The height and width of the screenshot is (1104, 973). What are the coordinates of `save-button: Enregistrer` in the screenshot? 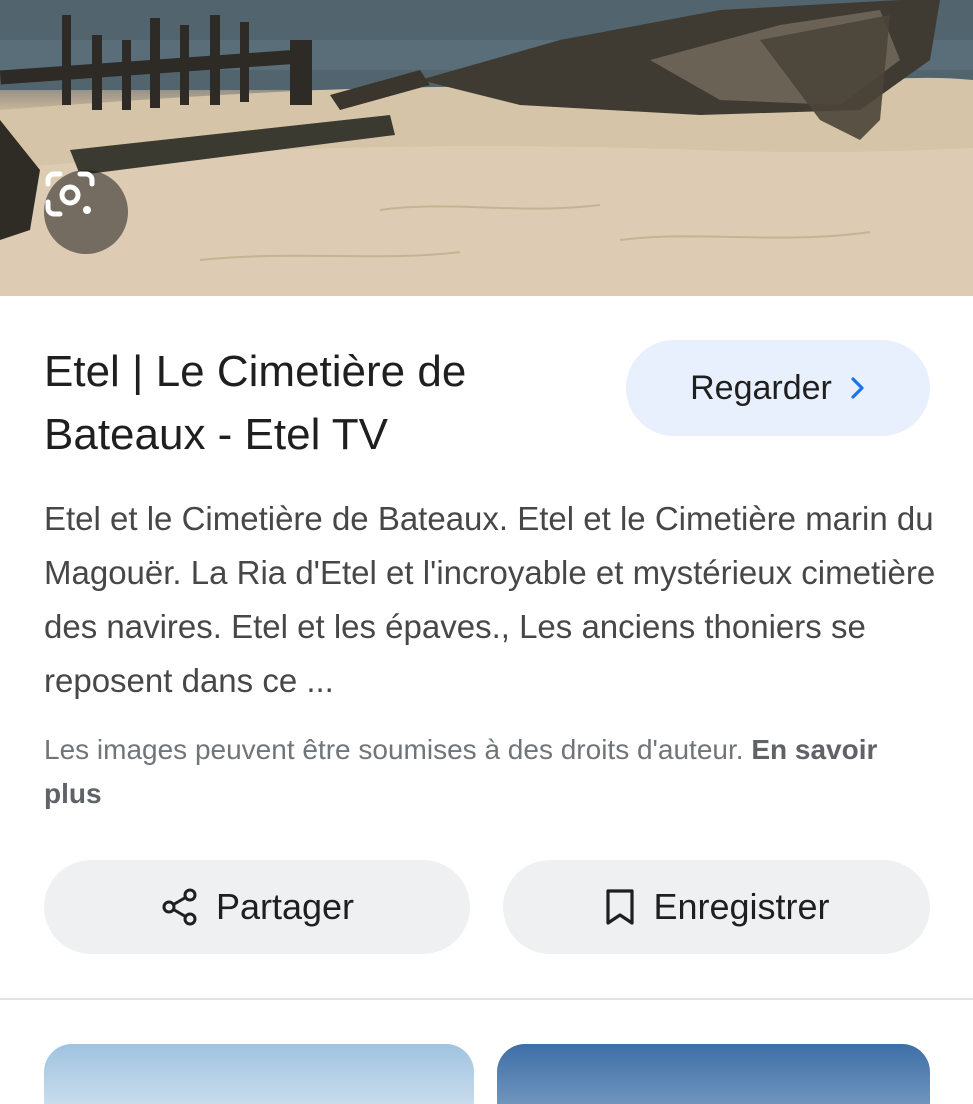 It's located at (716, 907).